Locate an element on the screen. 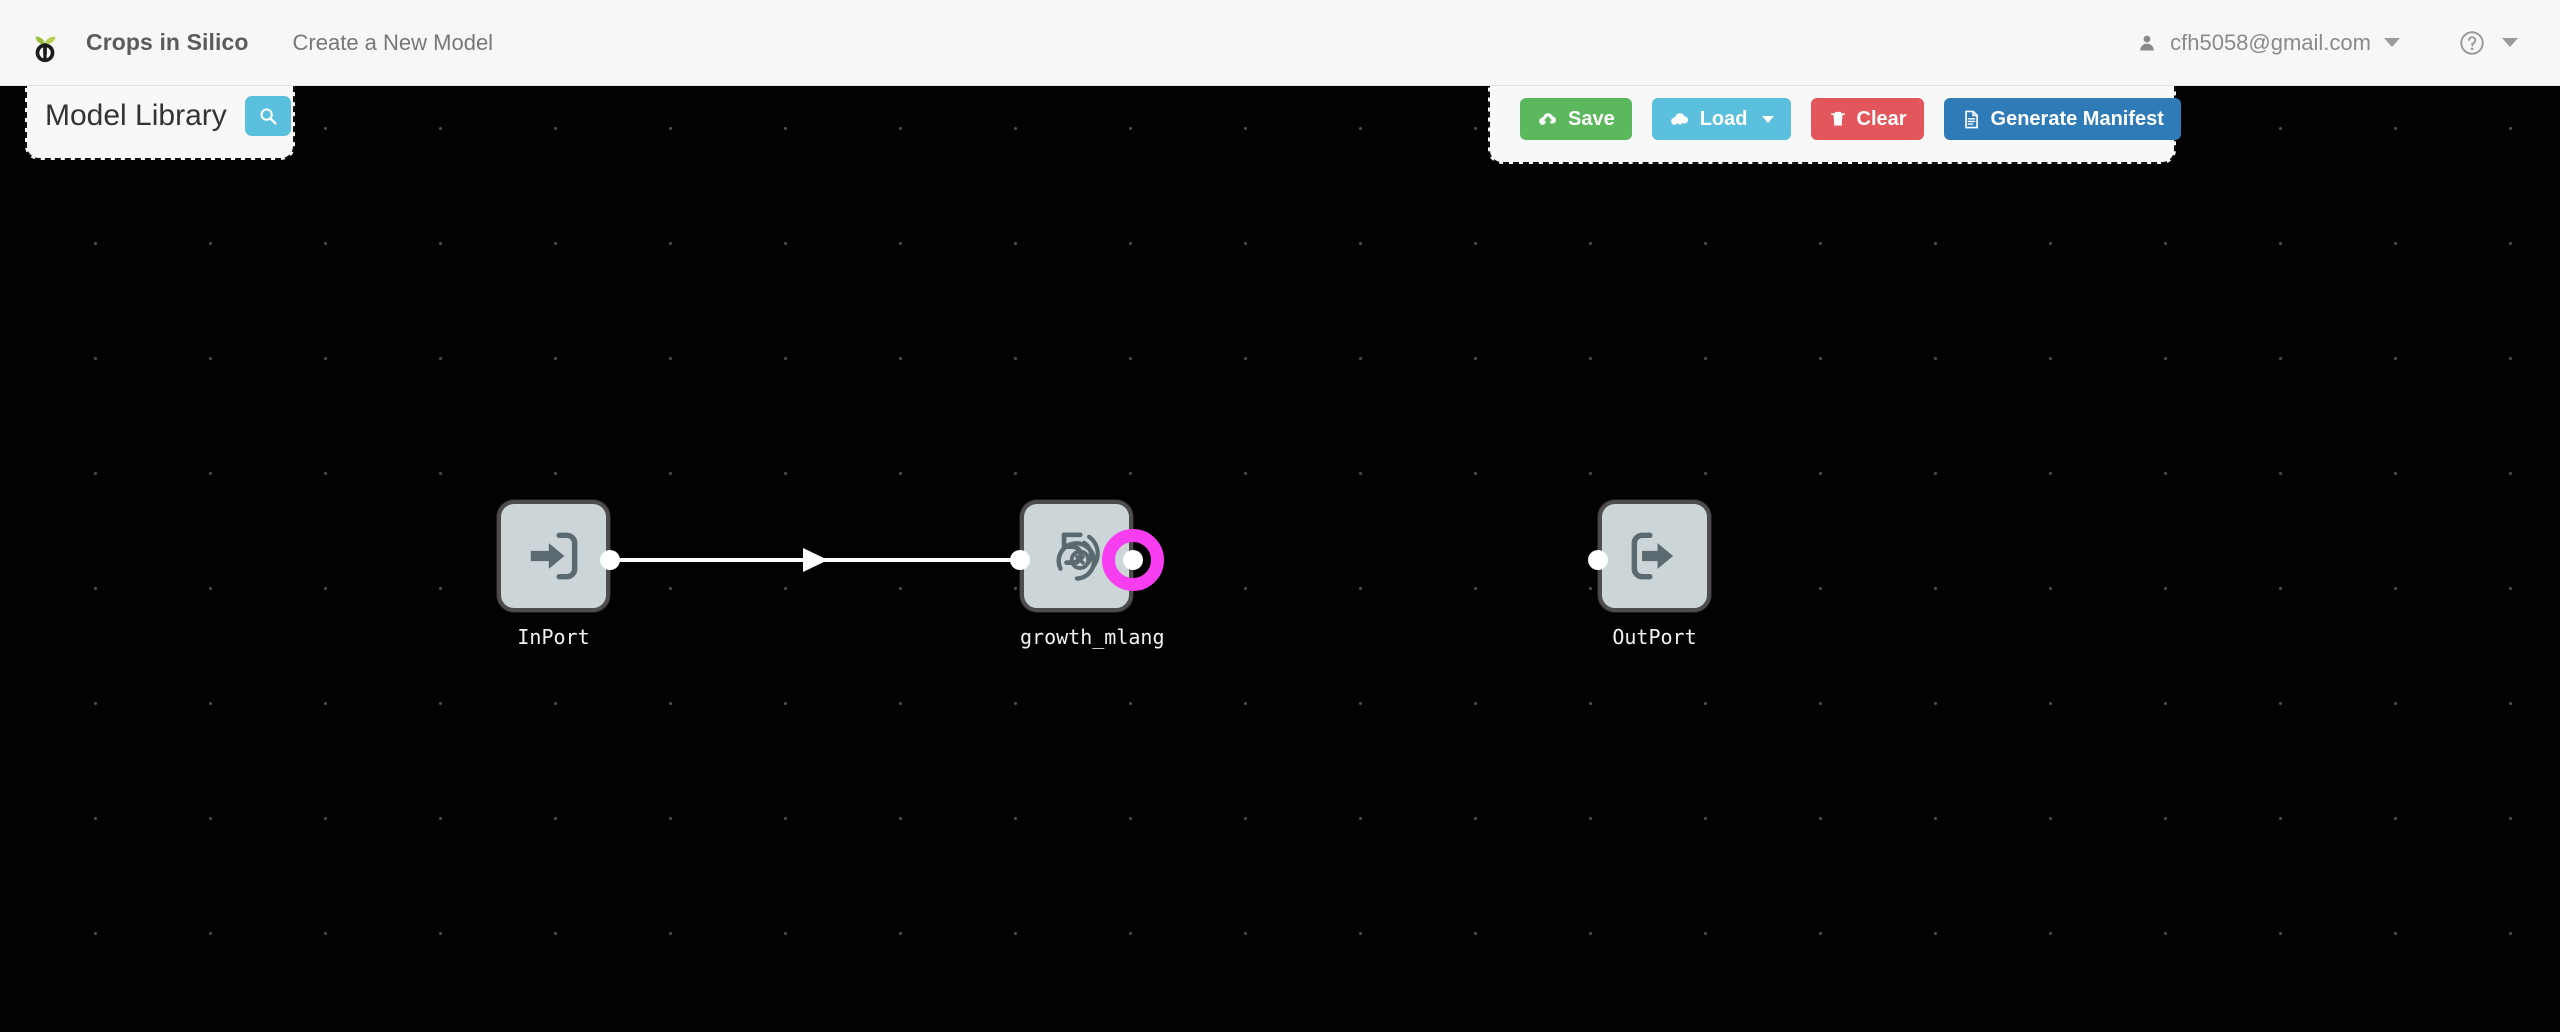 Image resolution: width=2560 pixels, height=1032 pixels. question-circle-icon is located at coordinates (2472, 42).